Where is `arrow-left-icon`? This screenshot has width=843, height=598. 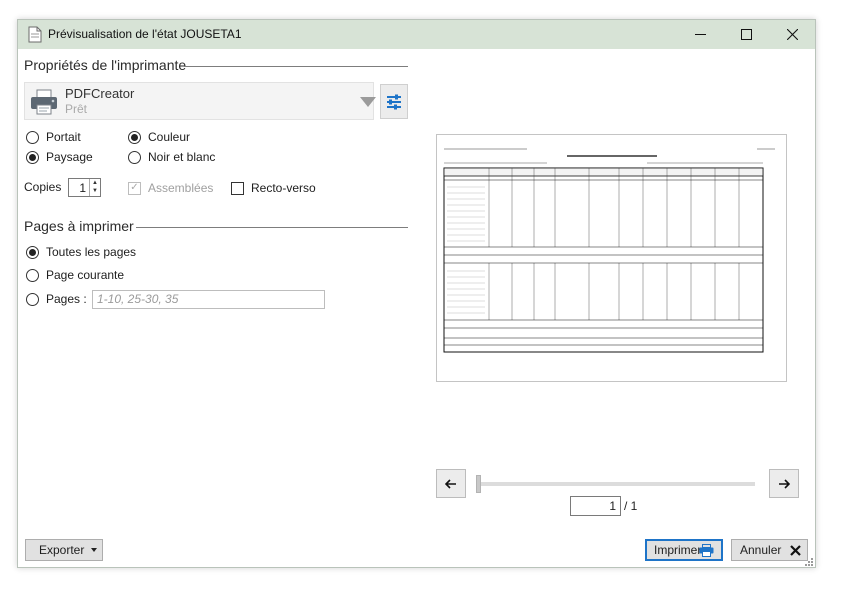
arrow-left-icon is located at coordinates (450, 483).